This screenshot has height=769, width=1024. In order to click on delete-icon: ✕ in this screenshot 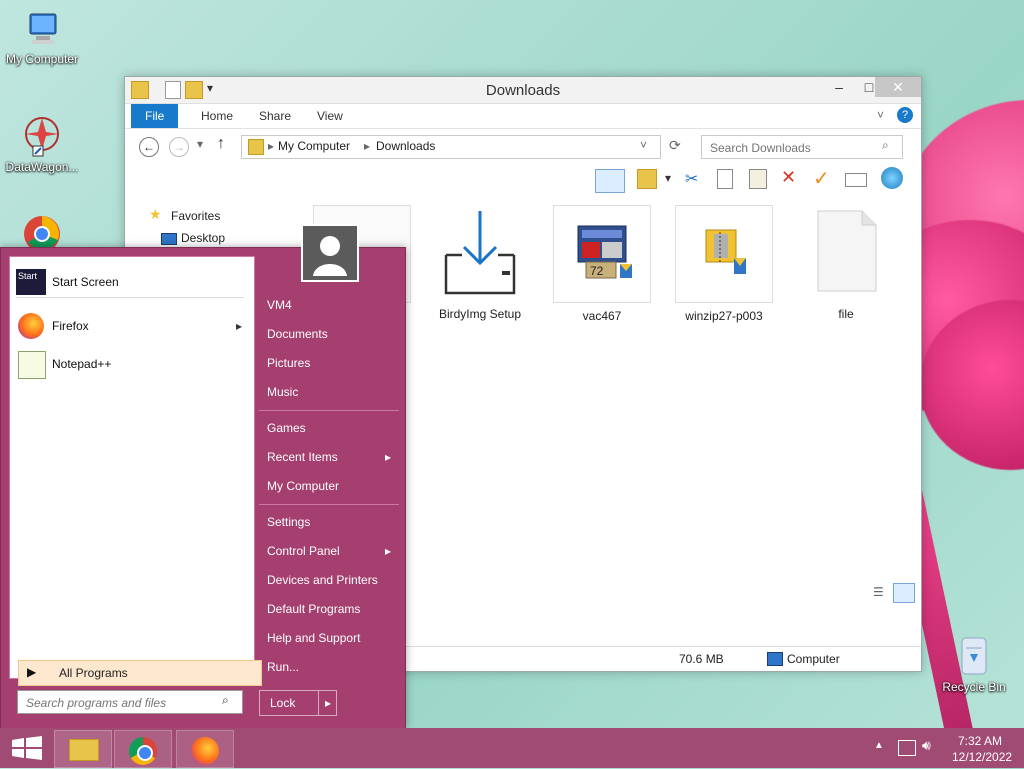, I will do `click(788, 177)`.